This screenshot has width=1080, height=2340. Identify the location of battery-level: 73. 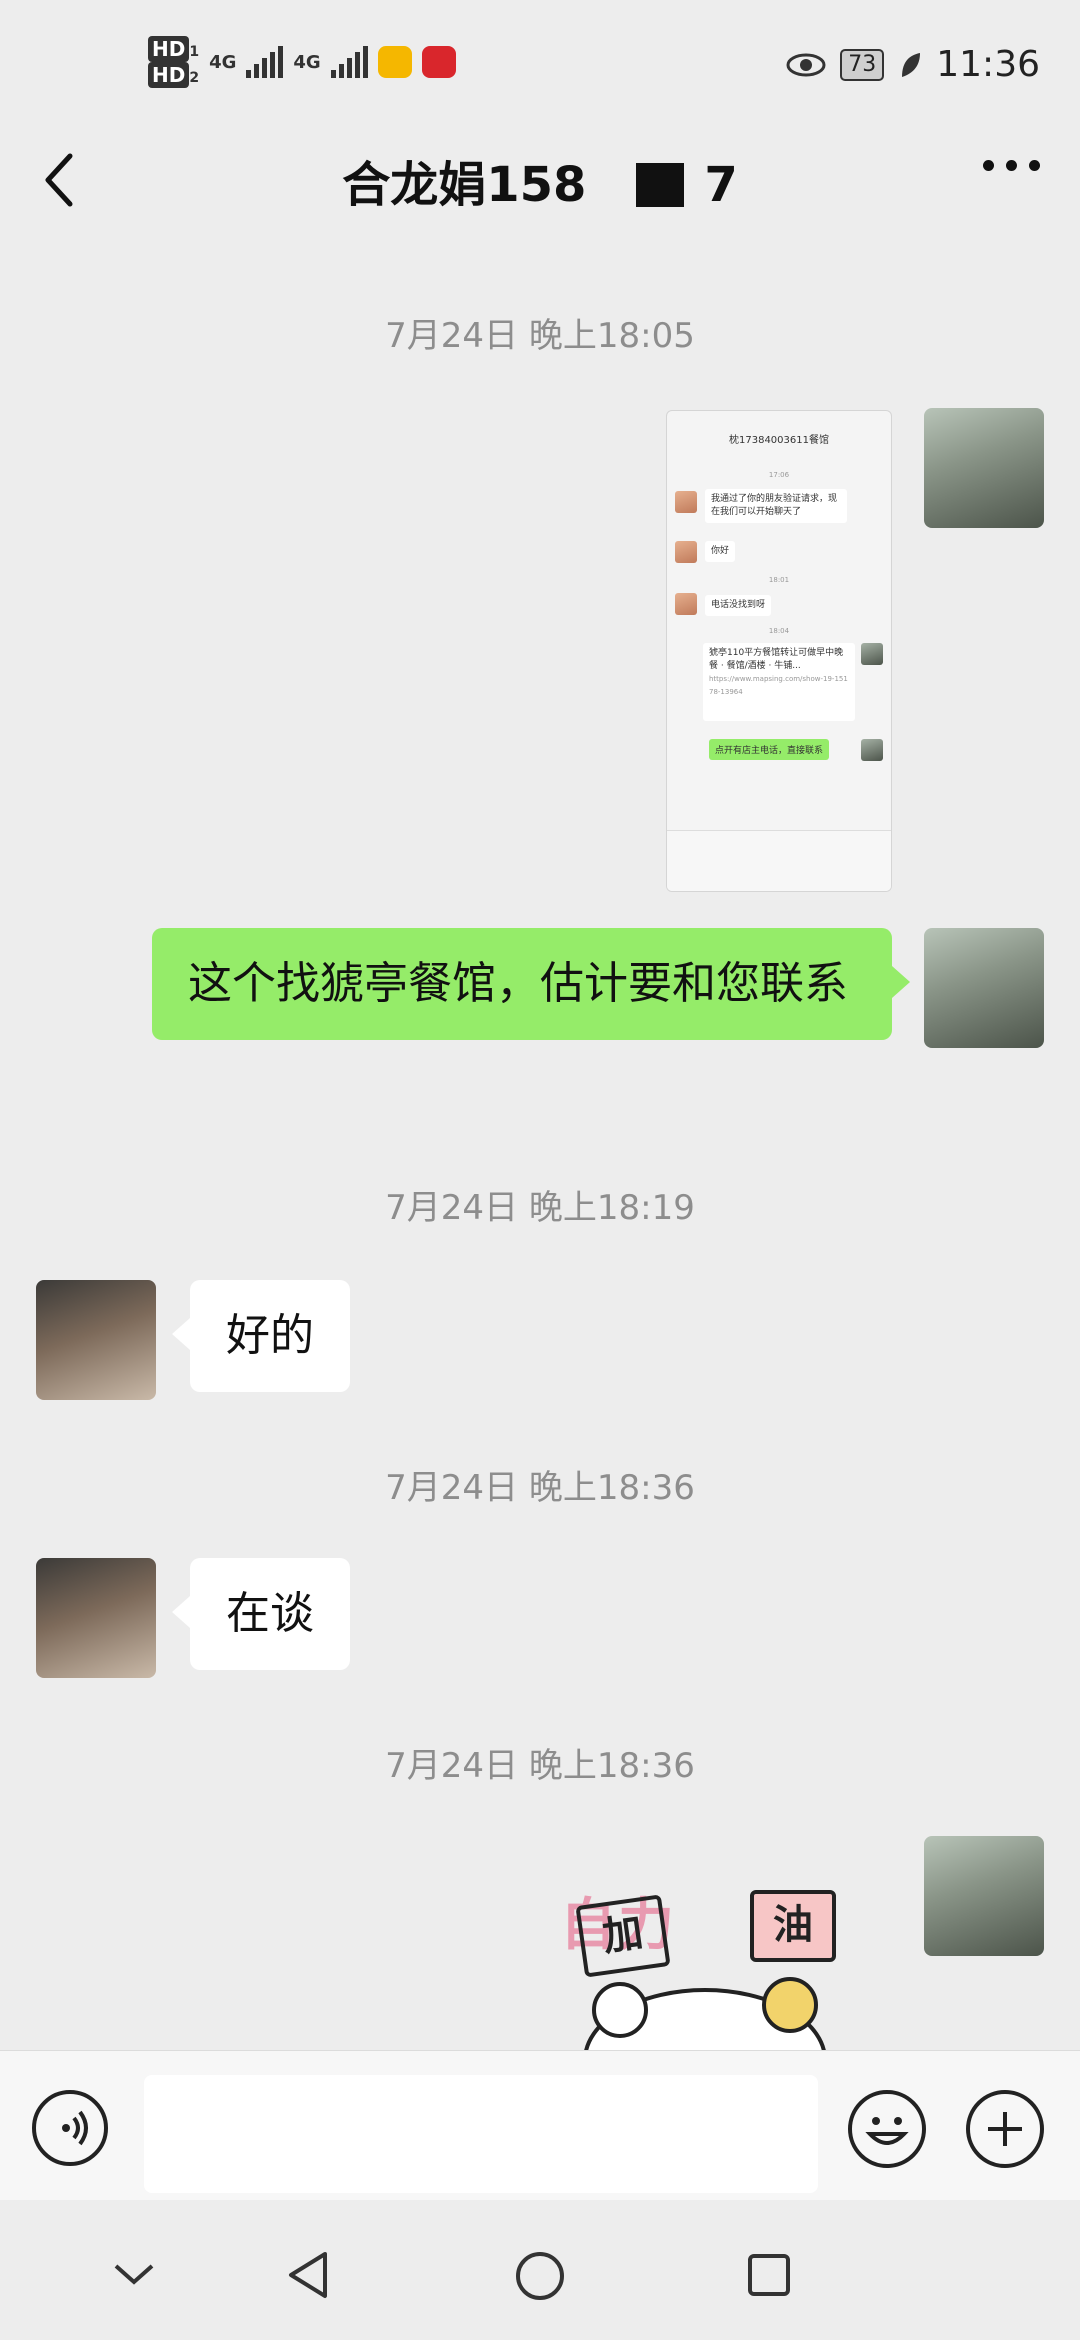
(862, 64).